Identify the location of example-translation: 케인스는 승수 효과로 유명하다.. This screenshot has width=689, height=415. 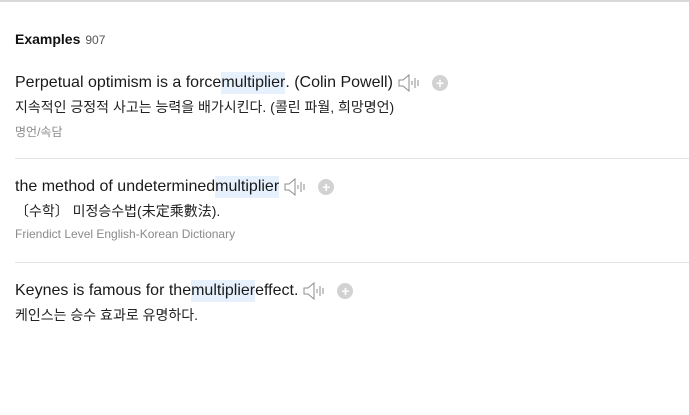
(106, 315).